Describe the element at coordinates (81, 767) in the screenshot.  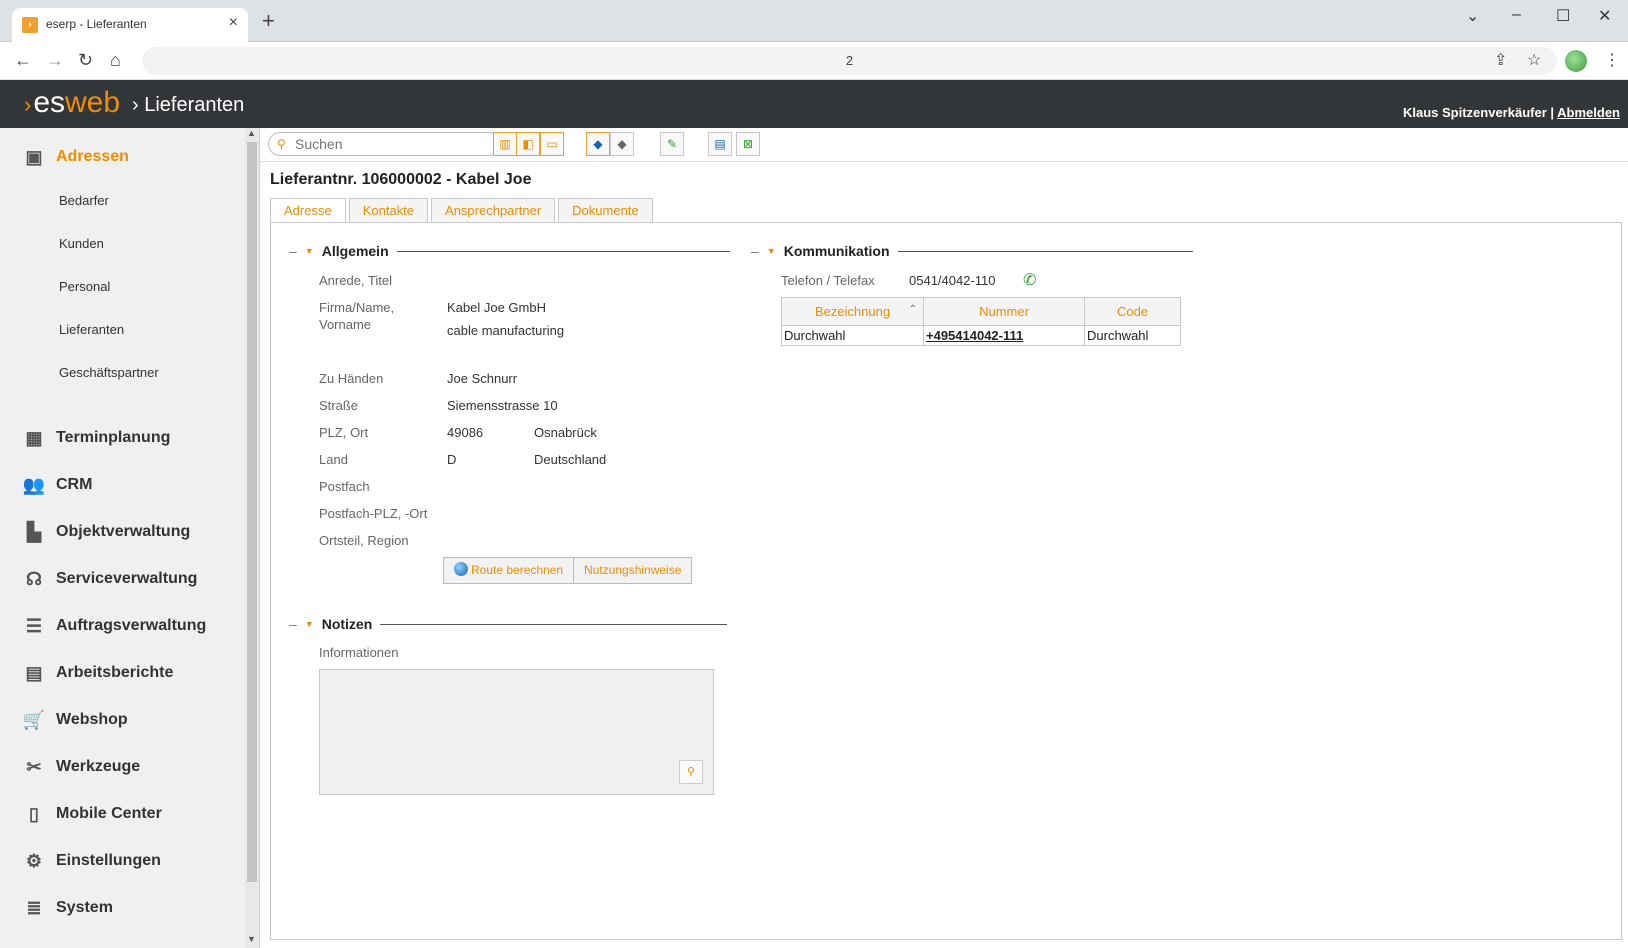
I see `sidebar-item-werkzeuge: ✂ Werkzeuge` at that location.